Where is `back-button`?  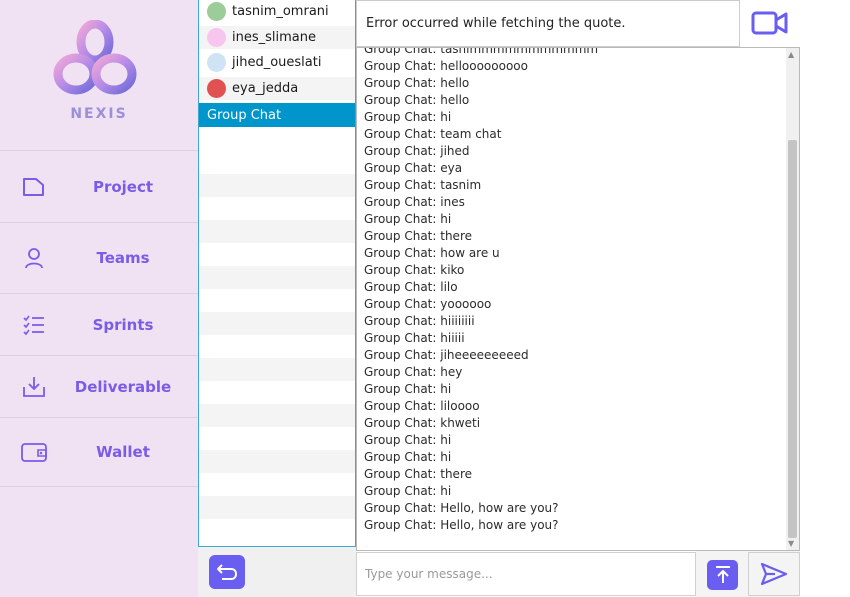
back-button is located at coordinates (227, 572).